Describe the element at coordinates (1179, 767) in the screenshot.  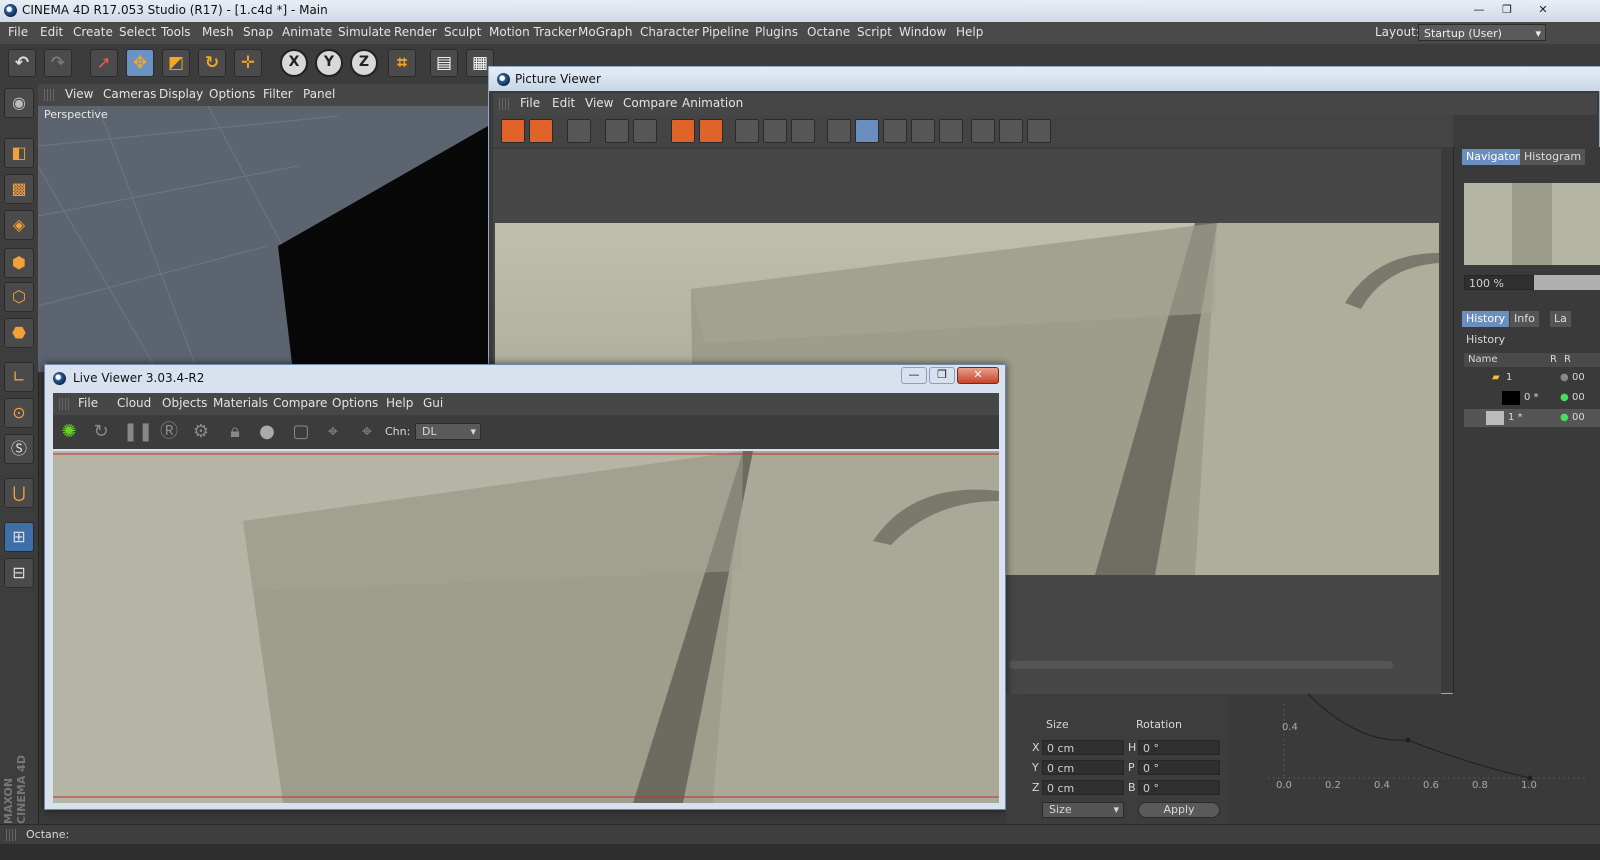
I see `rotation-p-field: 0 °` at that location.